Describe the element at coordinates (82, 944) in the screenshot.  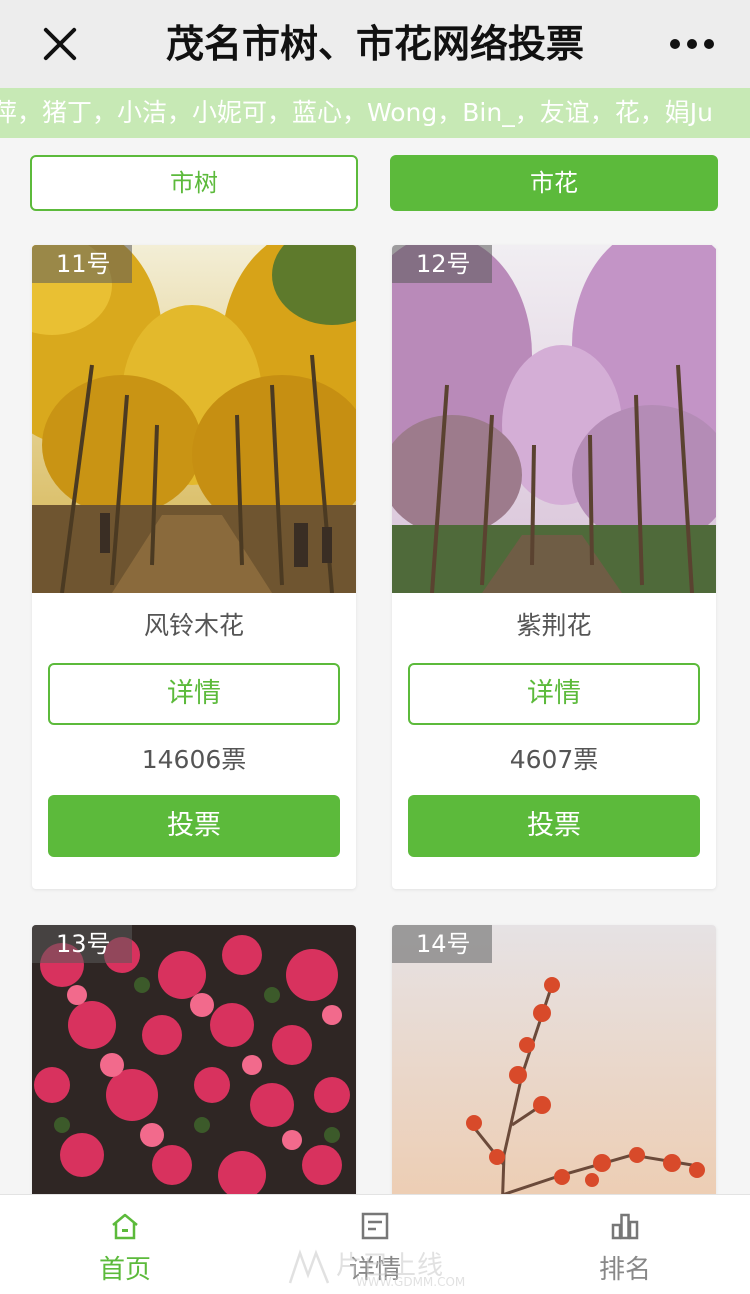
I see `candidate-number-badge: 13号` at that location.